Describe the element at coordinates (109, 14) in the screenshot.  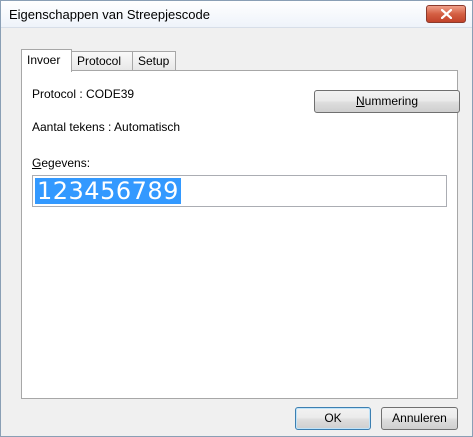
I see `window-title: Eigenschappen van Streepjescode` at that location.